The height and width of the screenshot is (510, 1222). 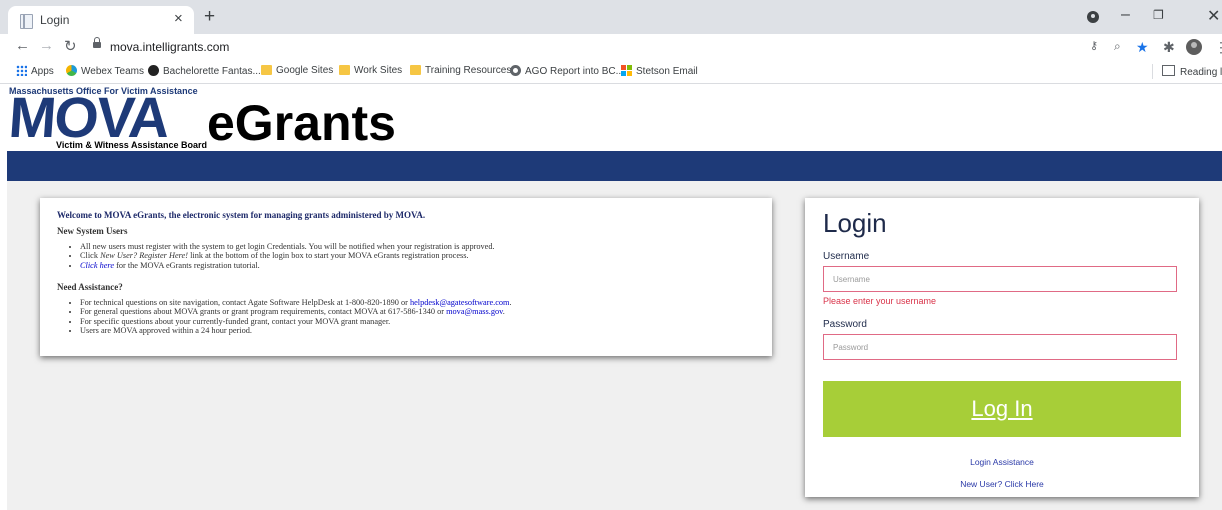 What do you see at coordinates (169, 47) in the screenshot?
I see `address-bar: mova.intelligrants.com` at bounding box center [169, 47].